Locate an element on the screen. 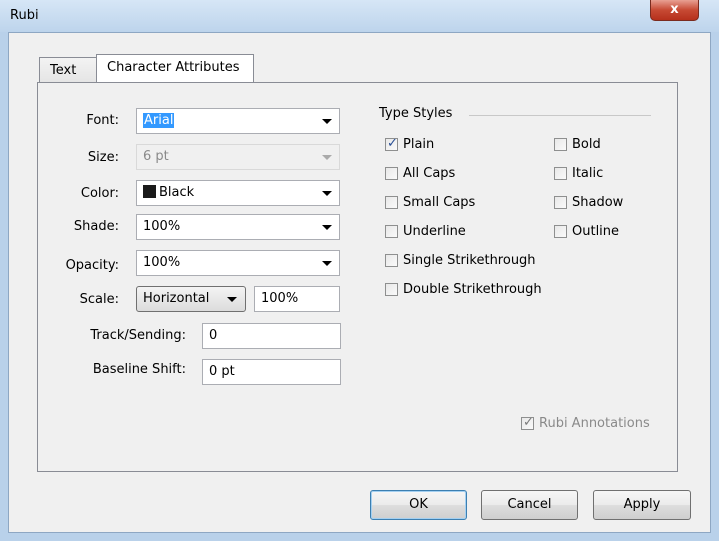  scale-label: Scale: is located at coordinates (99, 299).